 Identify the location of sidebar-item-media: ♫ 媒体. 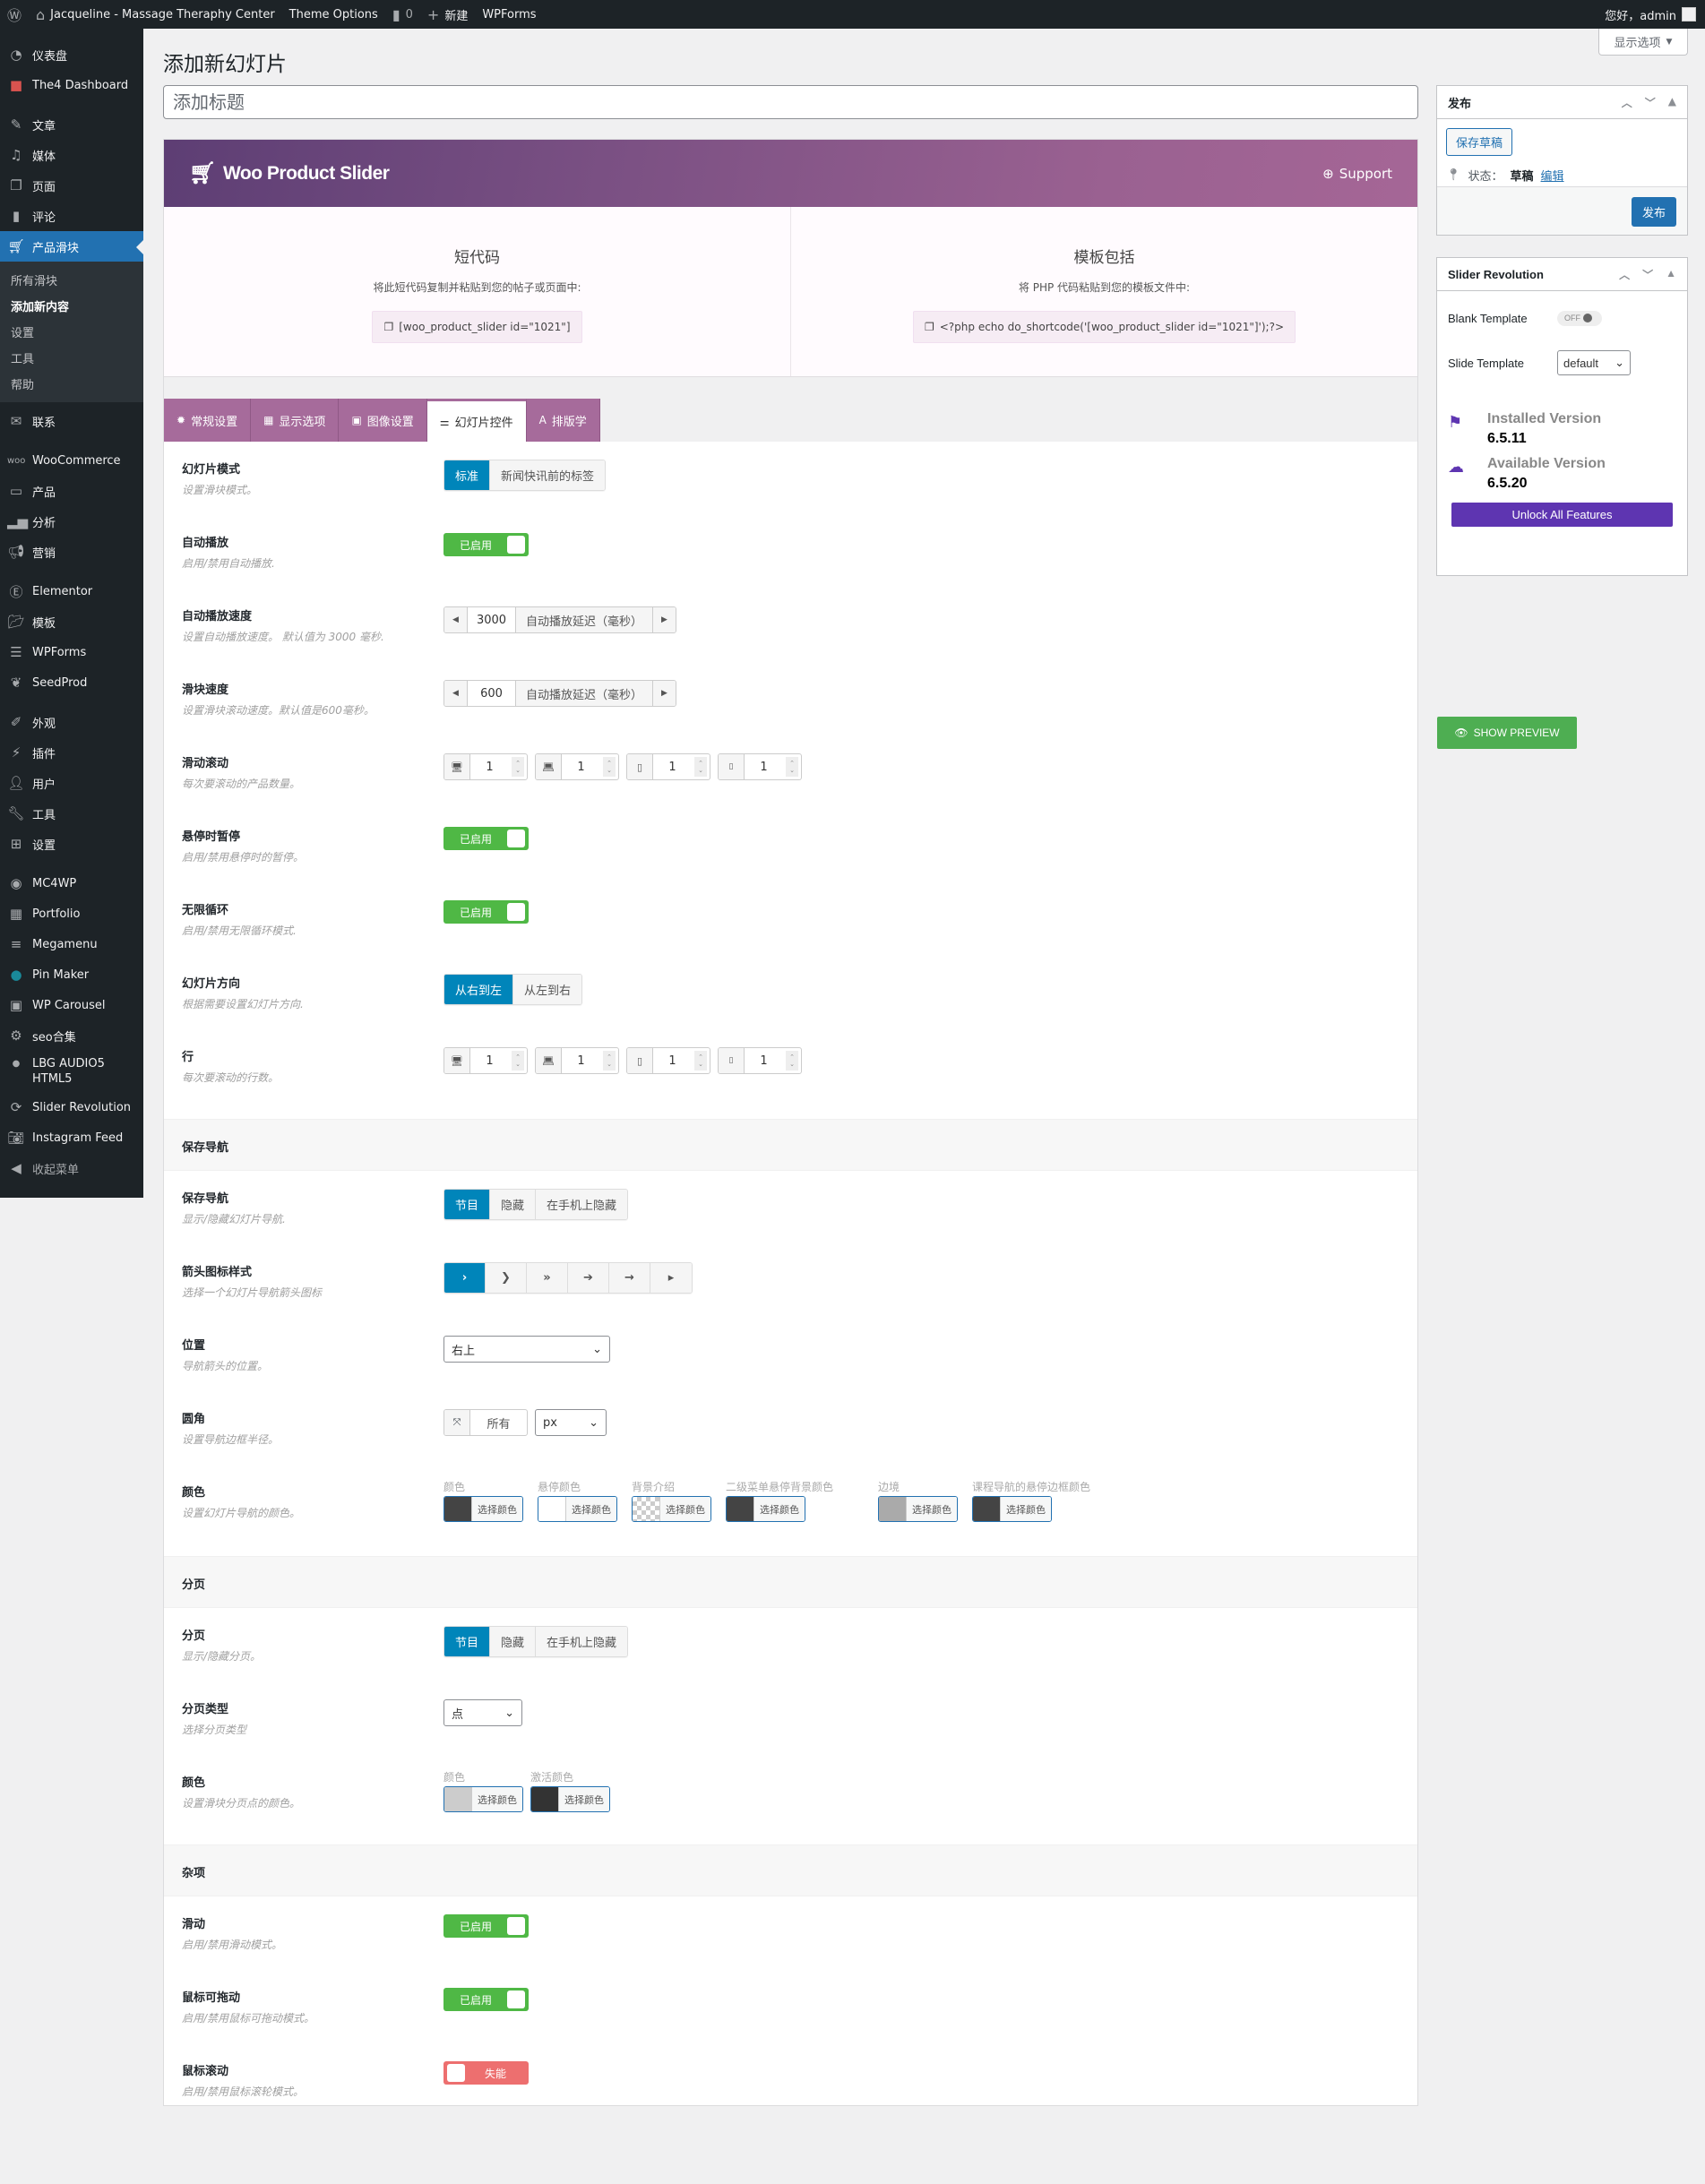
(72, 155).